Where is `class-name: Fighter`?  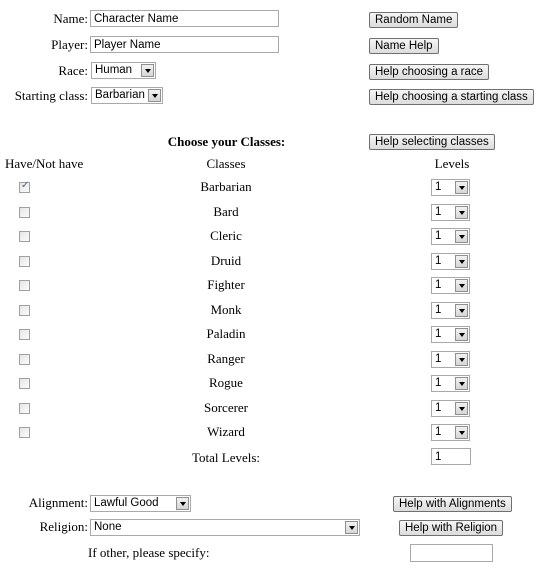
class-name: Fighter is located at coordinates (226, 284).